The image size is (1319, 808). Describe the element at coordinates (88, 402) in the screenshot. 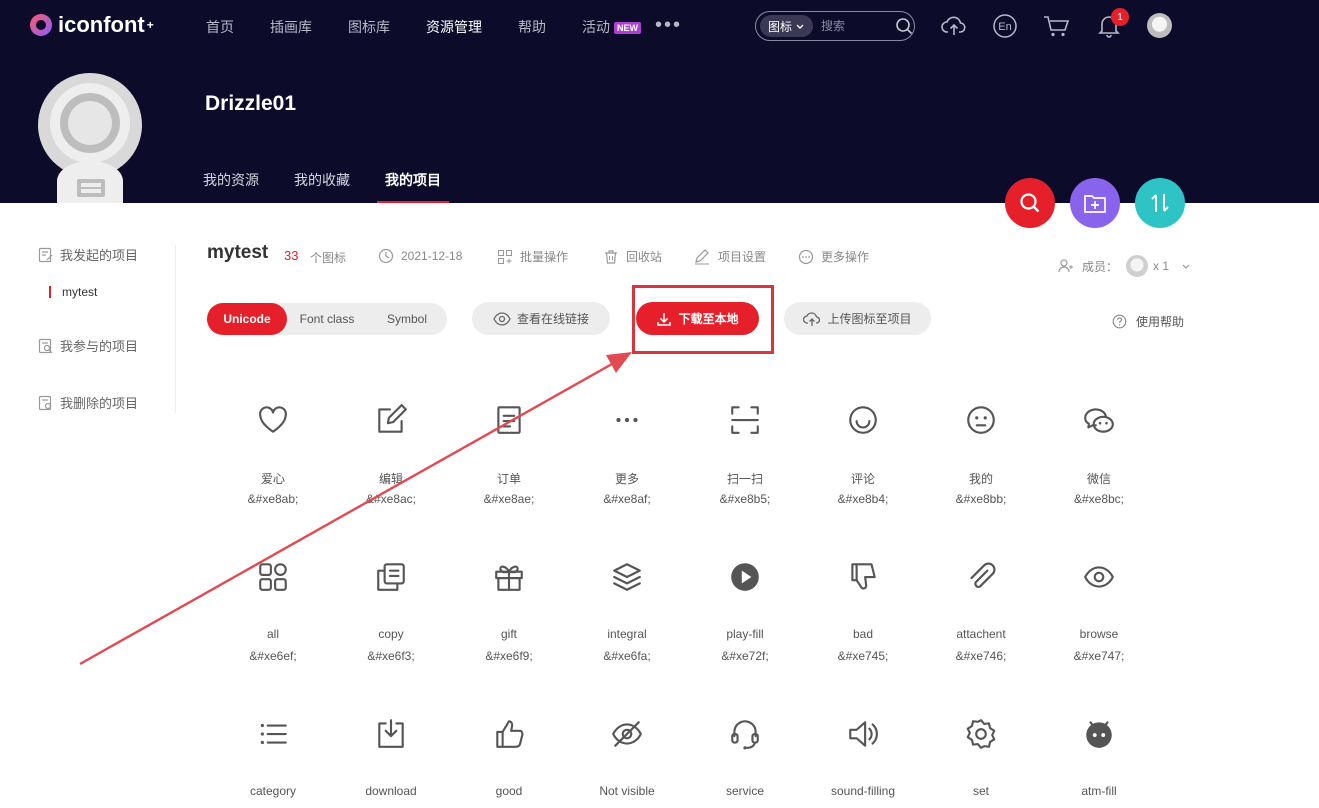

I see `sidebar-item-deleted: 我删除的项目` at that location.